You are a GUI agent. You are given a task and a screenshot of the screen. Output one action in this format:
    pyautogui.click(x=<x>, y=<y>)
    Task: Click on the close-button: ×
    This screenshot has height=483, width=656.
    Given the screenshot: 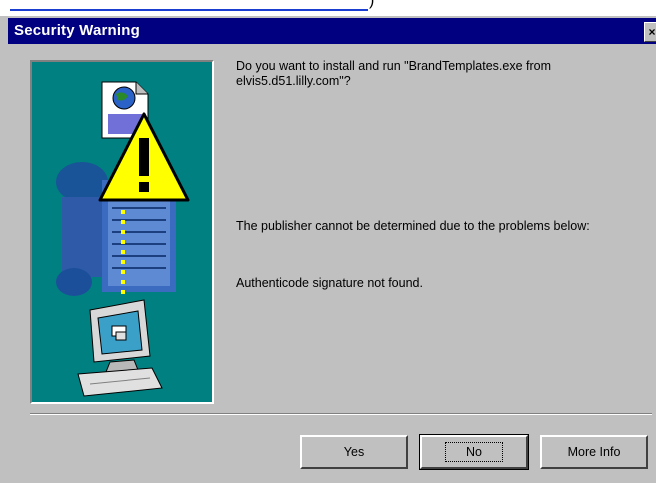 What is the action you would take?
    pyautogui.click(x=650, y=32)
    